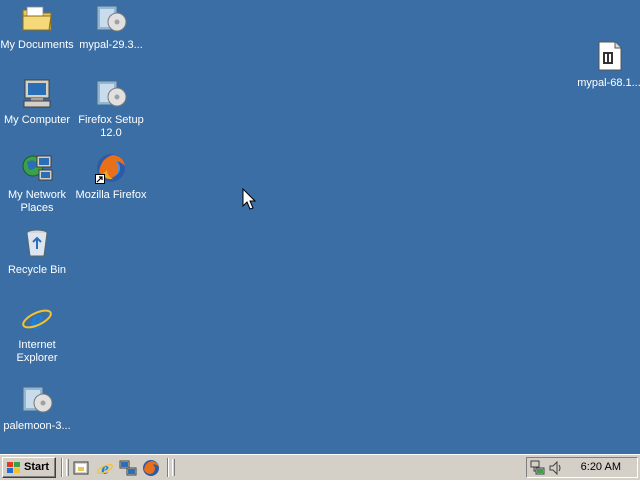 This screenshot has height=482, width=640. I want to click on network-connection-icon, so click(538, 468).